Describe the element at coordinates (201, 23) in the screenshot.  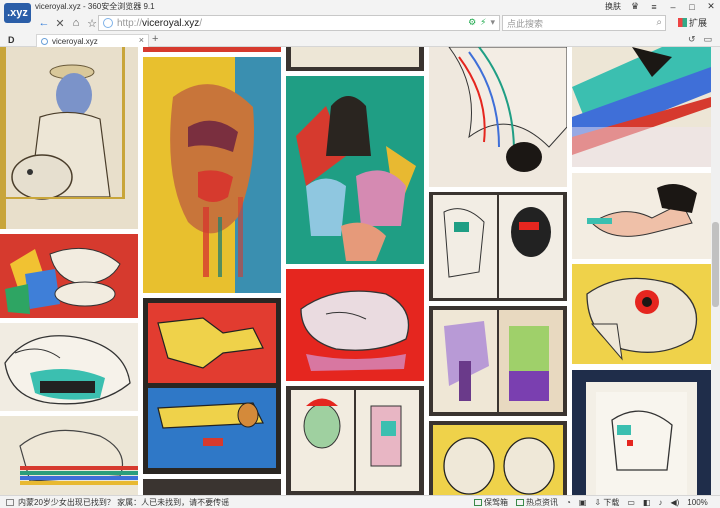
I see `url-path: /` at that location.